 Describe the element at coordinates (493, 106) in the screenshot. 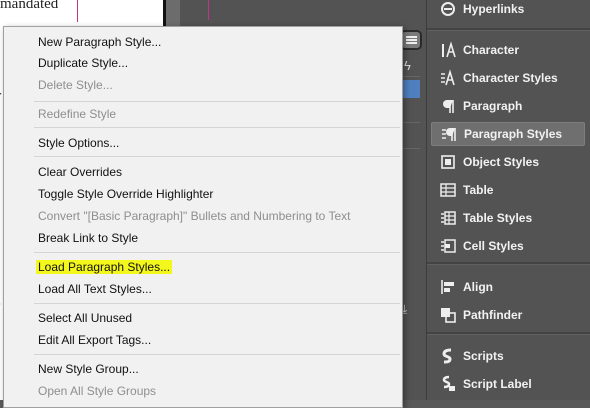

I see `dock-item-label: Paragraph` at that location.